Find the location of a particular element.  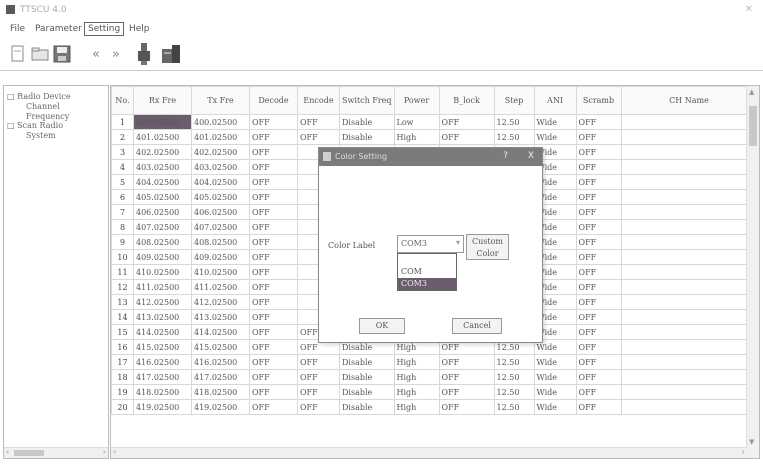

chevron-down-icon: ▾ is located at coordinates (458, 242).